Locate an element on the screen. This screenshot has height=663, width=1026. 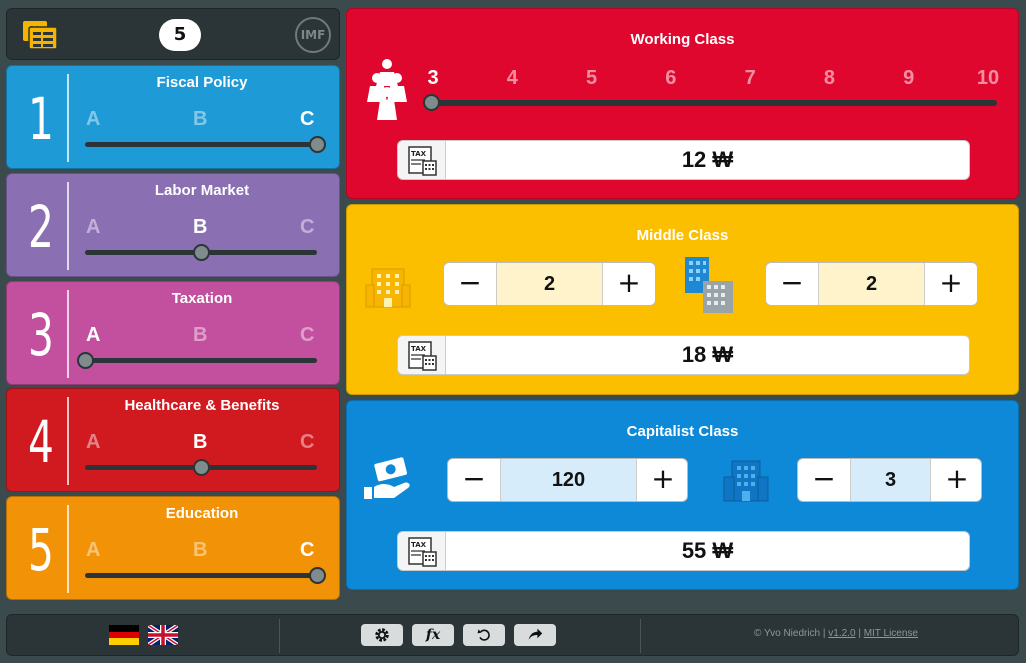
capitalist-class-stepper-1: − 120 + is located at coordinates (567, 480).